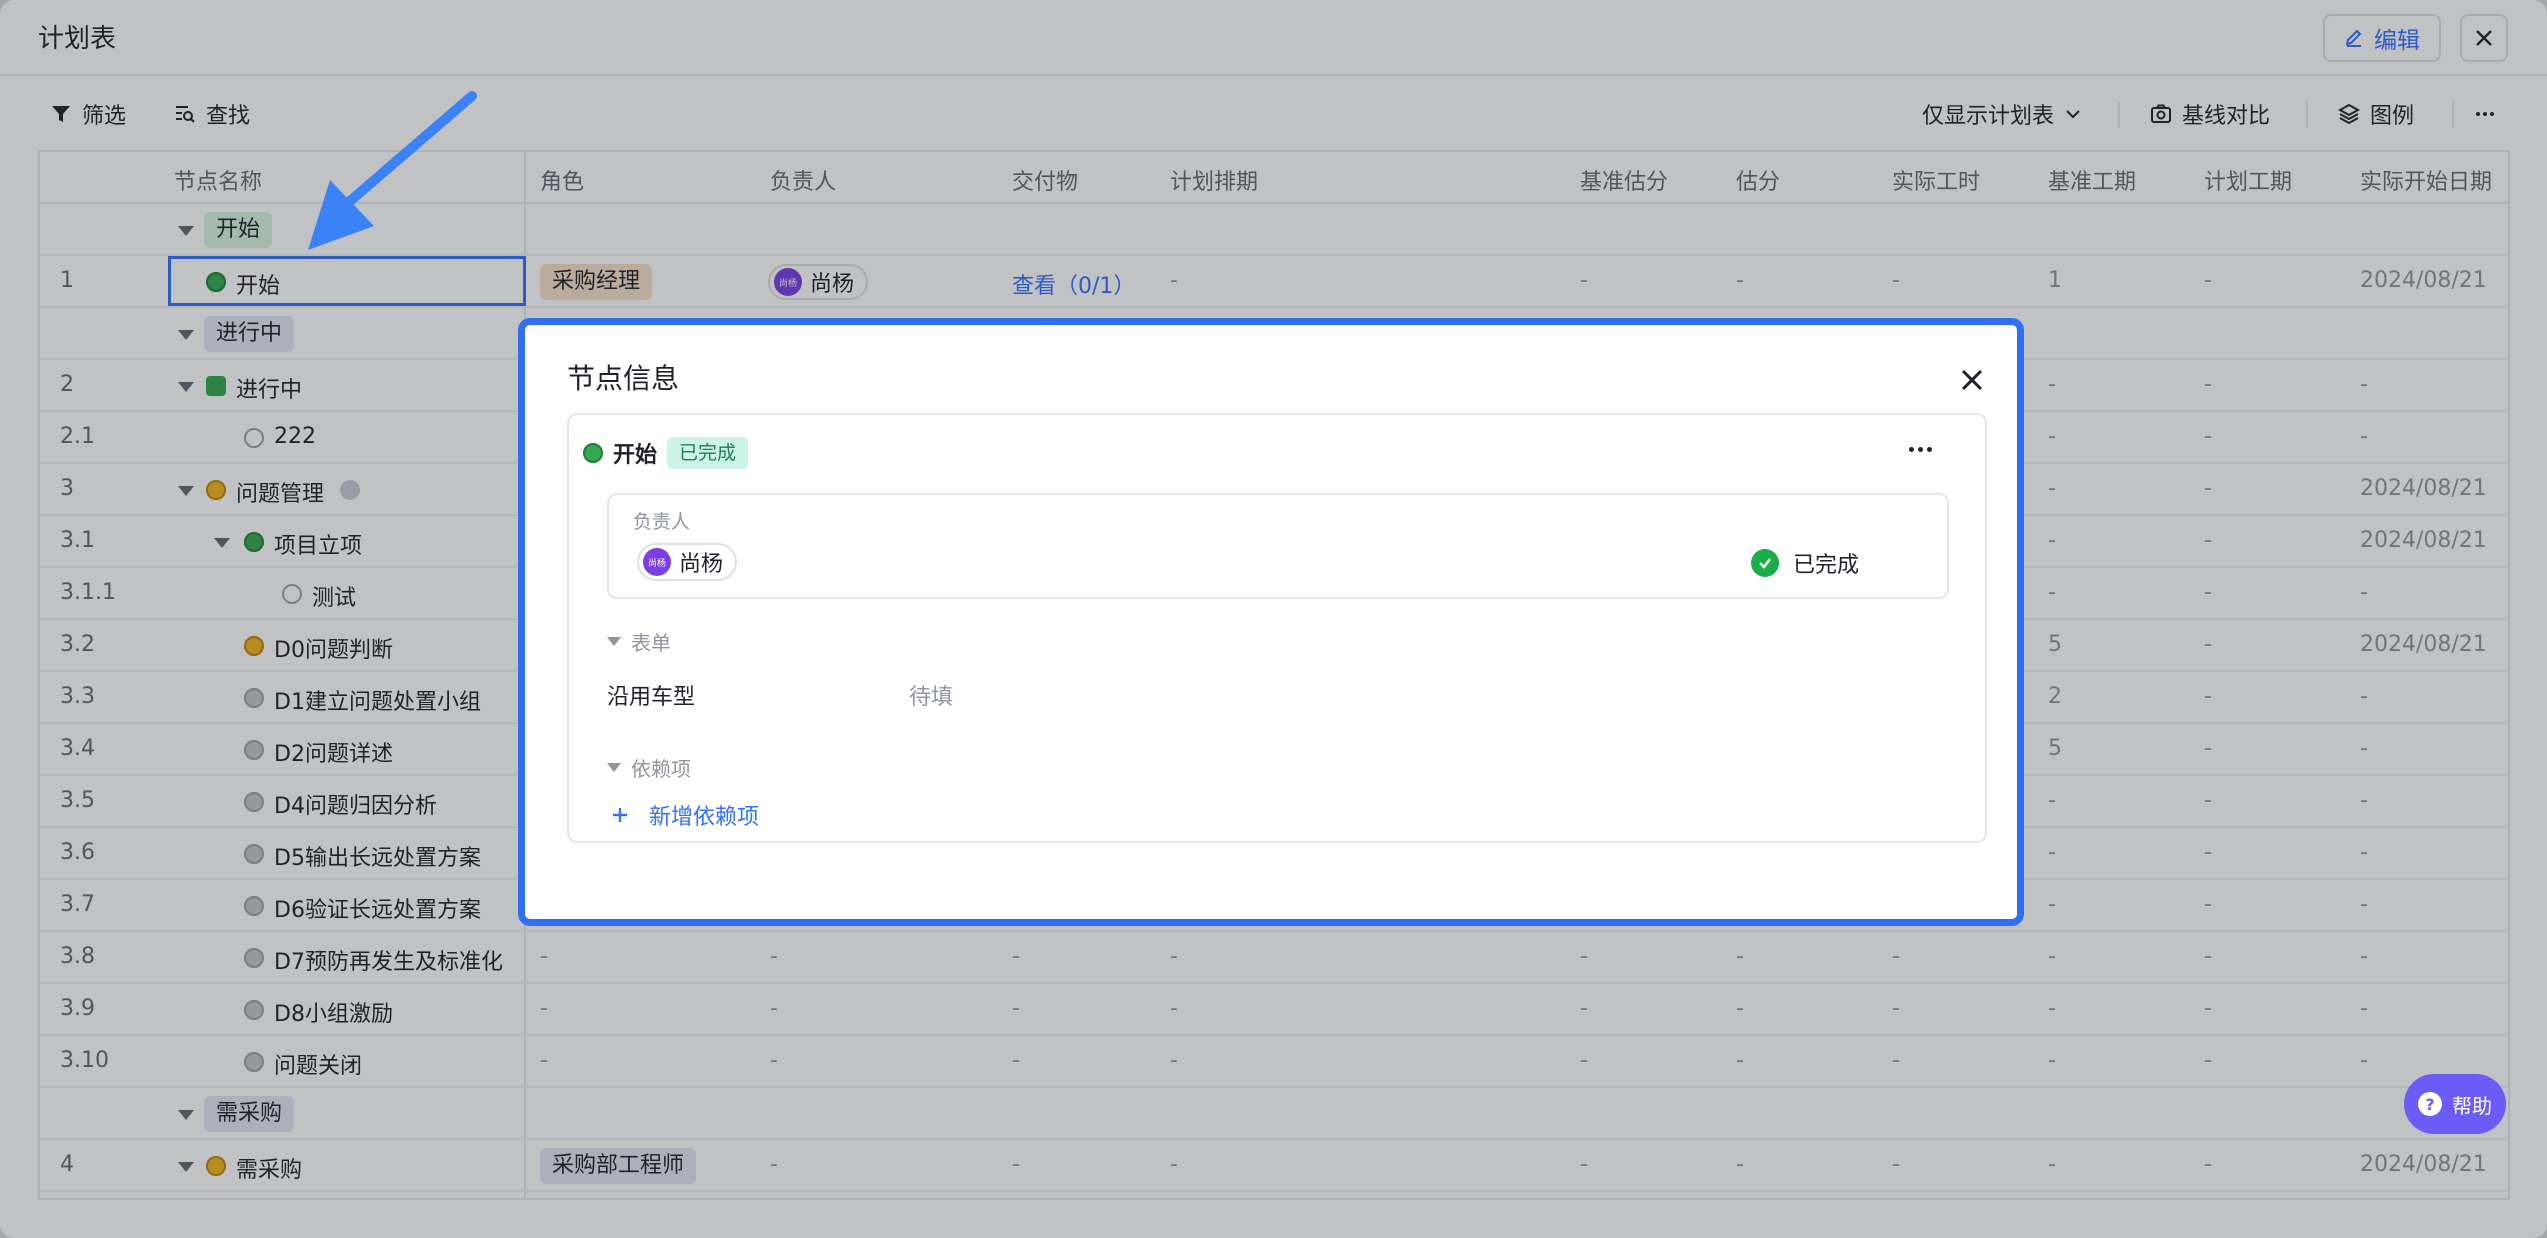 The image size is (2547, 1238). Describe the element at coordinates (1972, 380) in the screenshot. I see `close-icon` at that location.